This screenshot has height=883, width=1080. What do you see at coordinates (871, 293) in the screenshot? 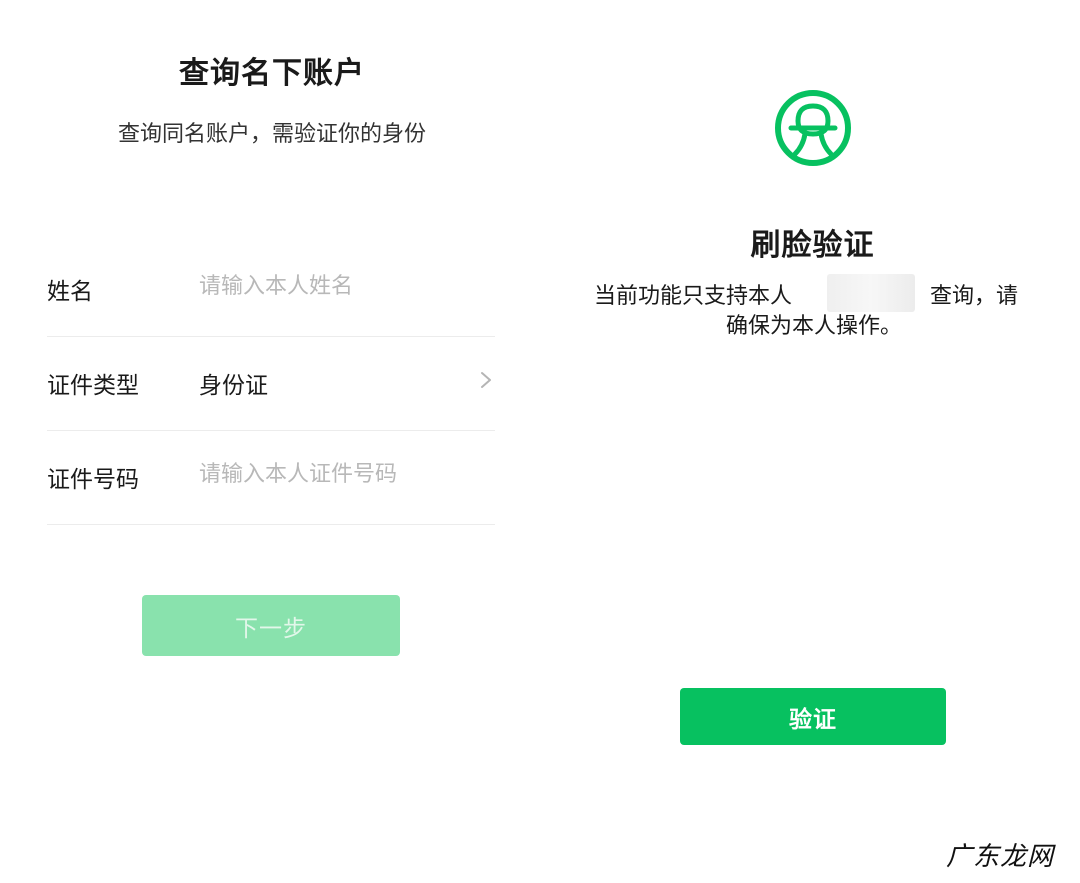
I see `redacted-name-block` at bounding box center [871, 293].